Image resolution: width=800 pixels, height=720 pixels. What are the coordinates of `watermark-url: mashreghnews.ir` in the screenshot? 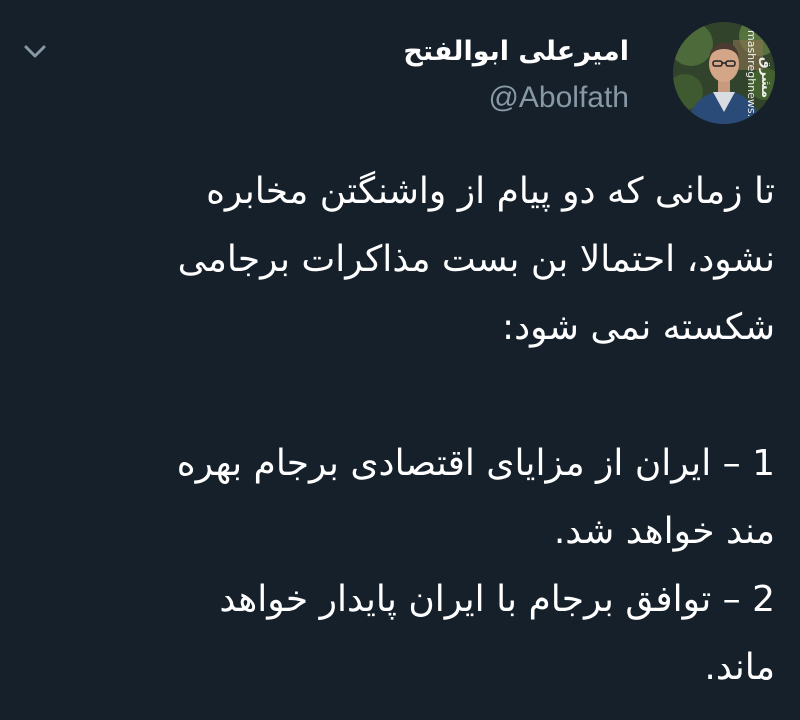 It's located at (751, 76).